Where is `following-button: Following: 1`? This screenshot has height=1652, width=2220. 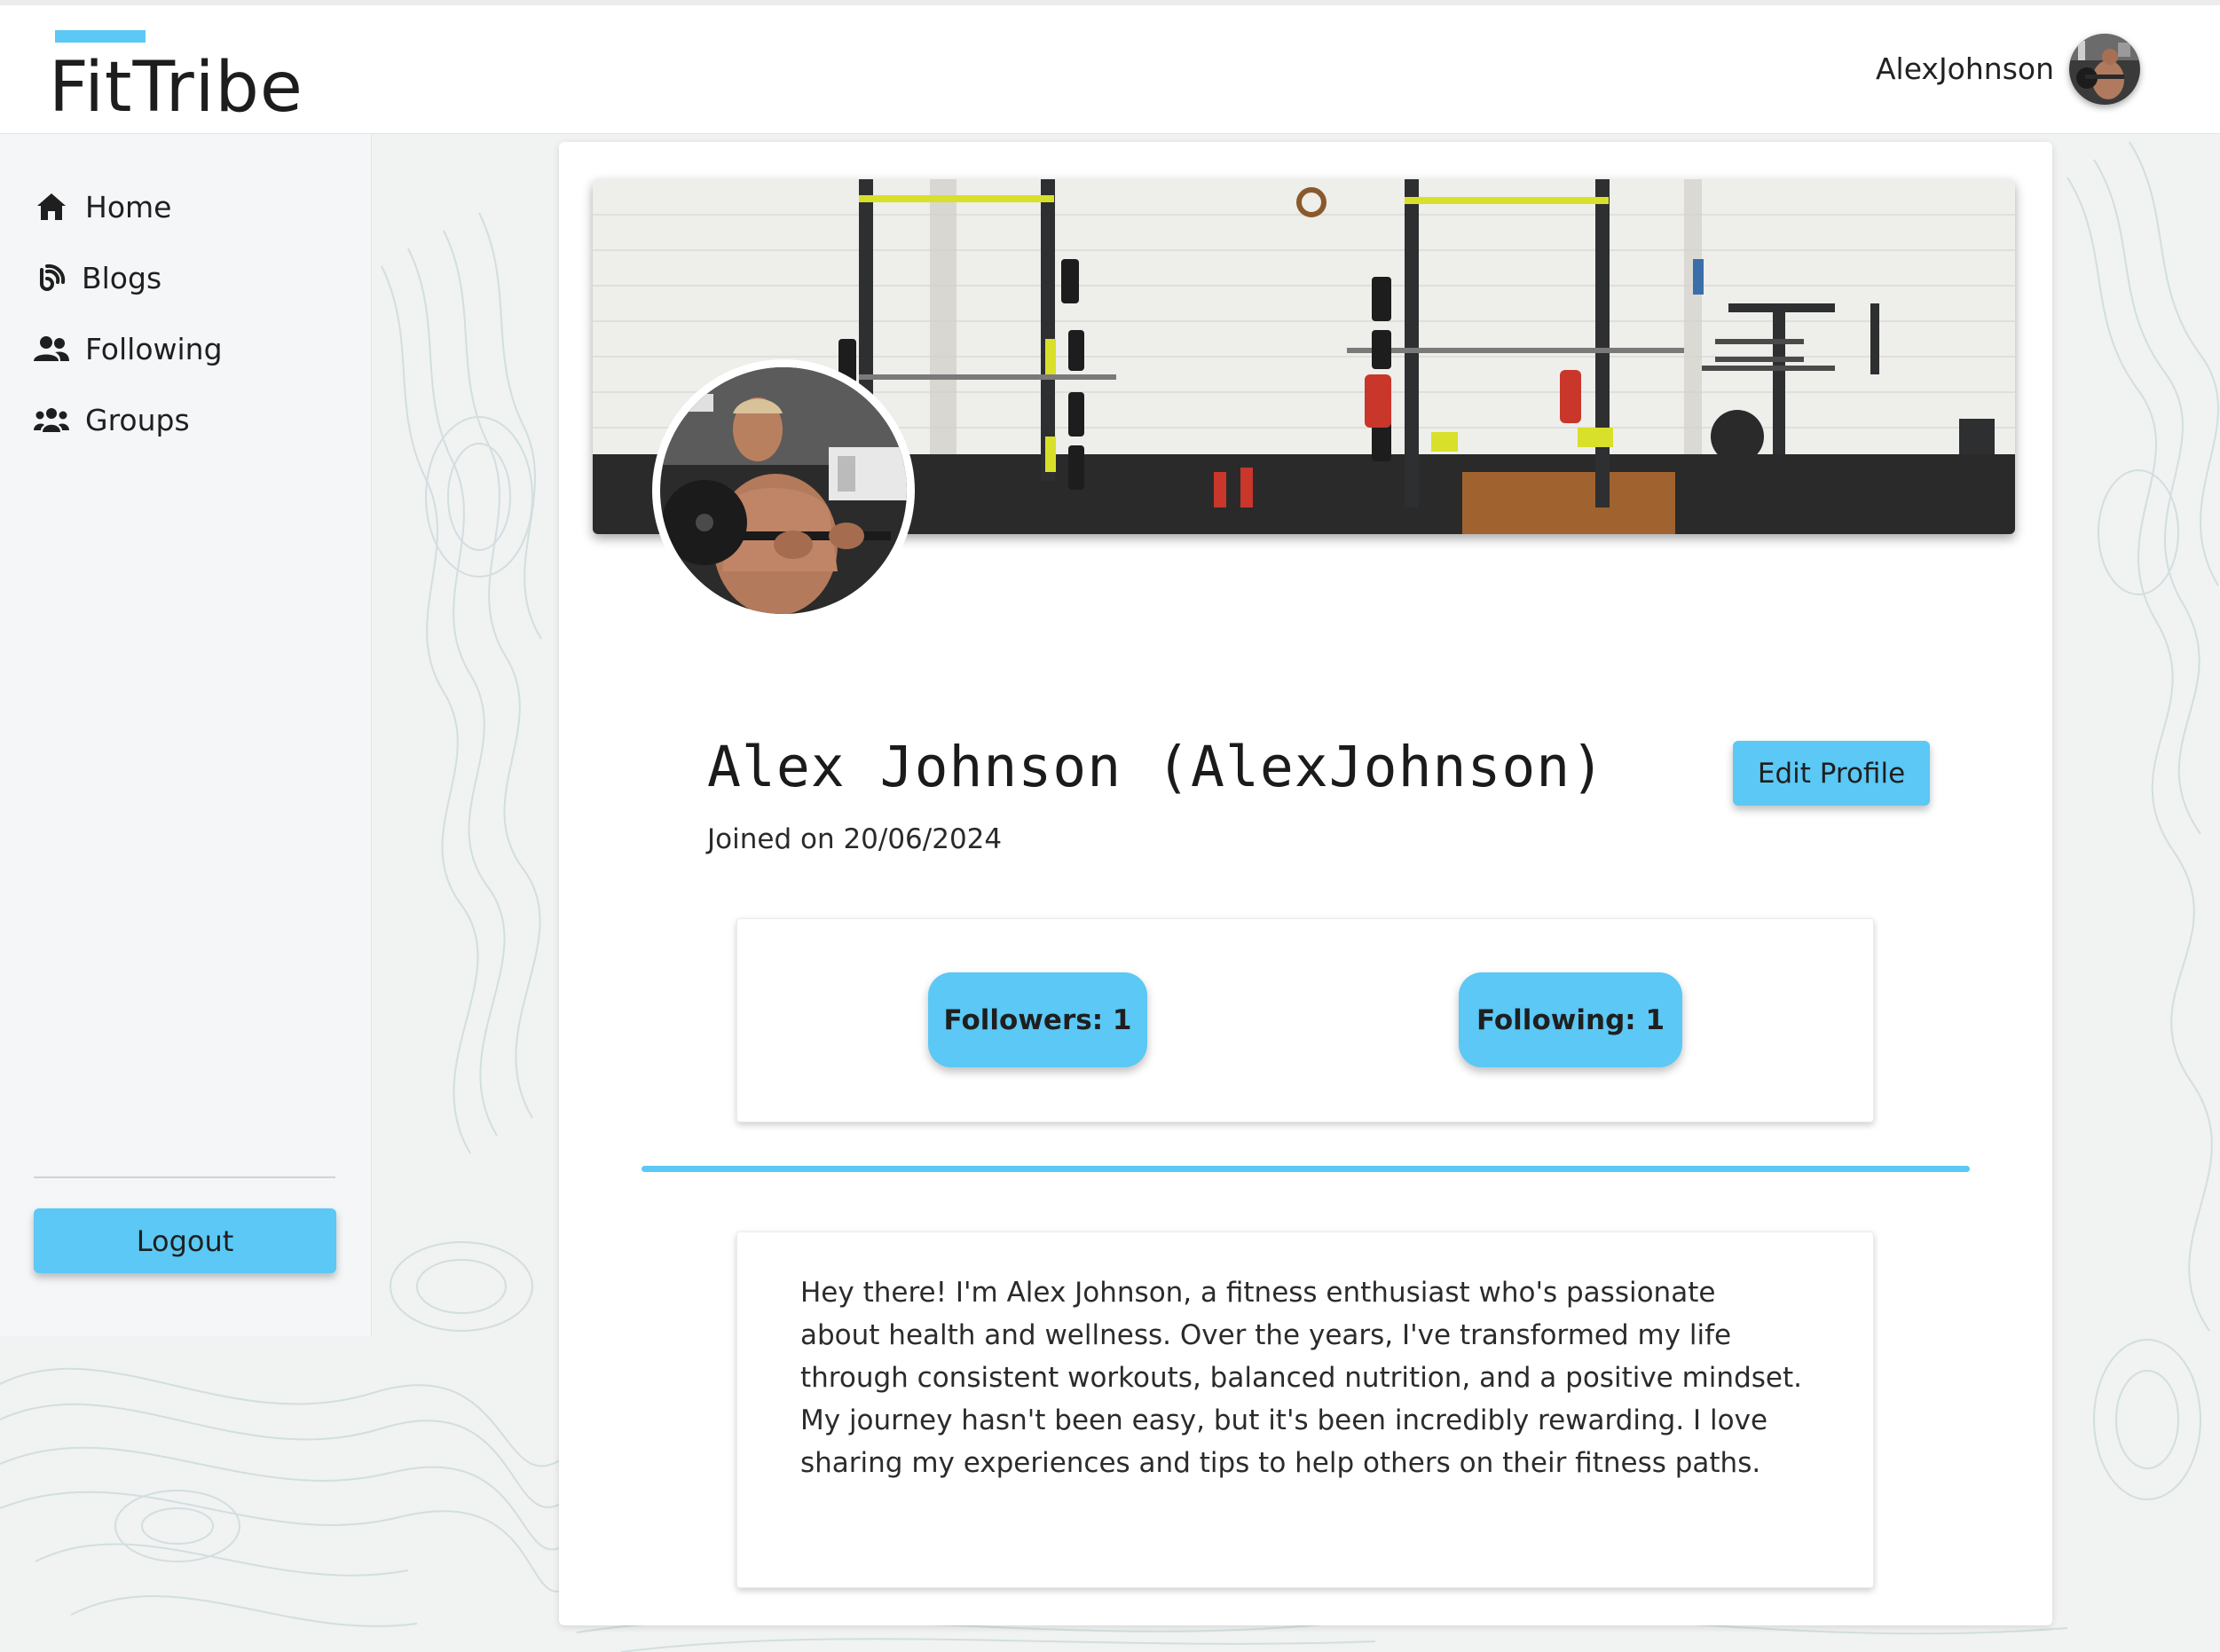
following-button: Following: 1 is located at coordinates (1570, 1019).